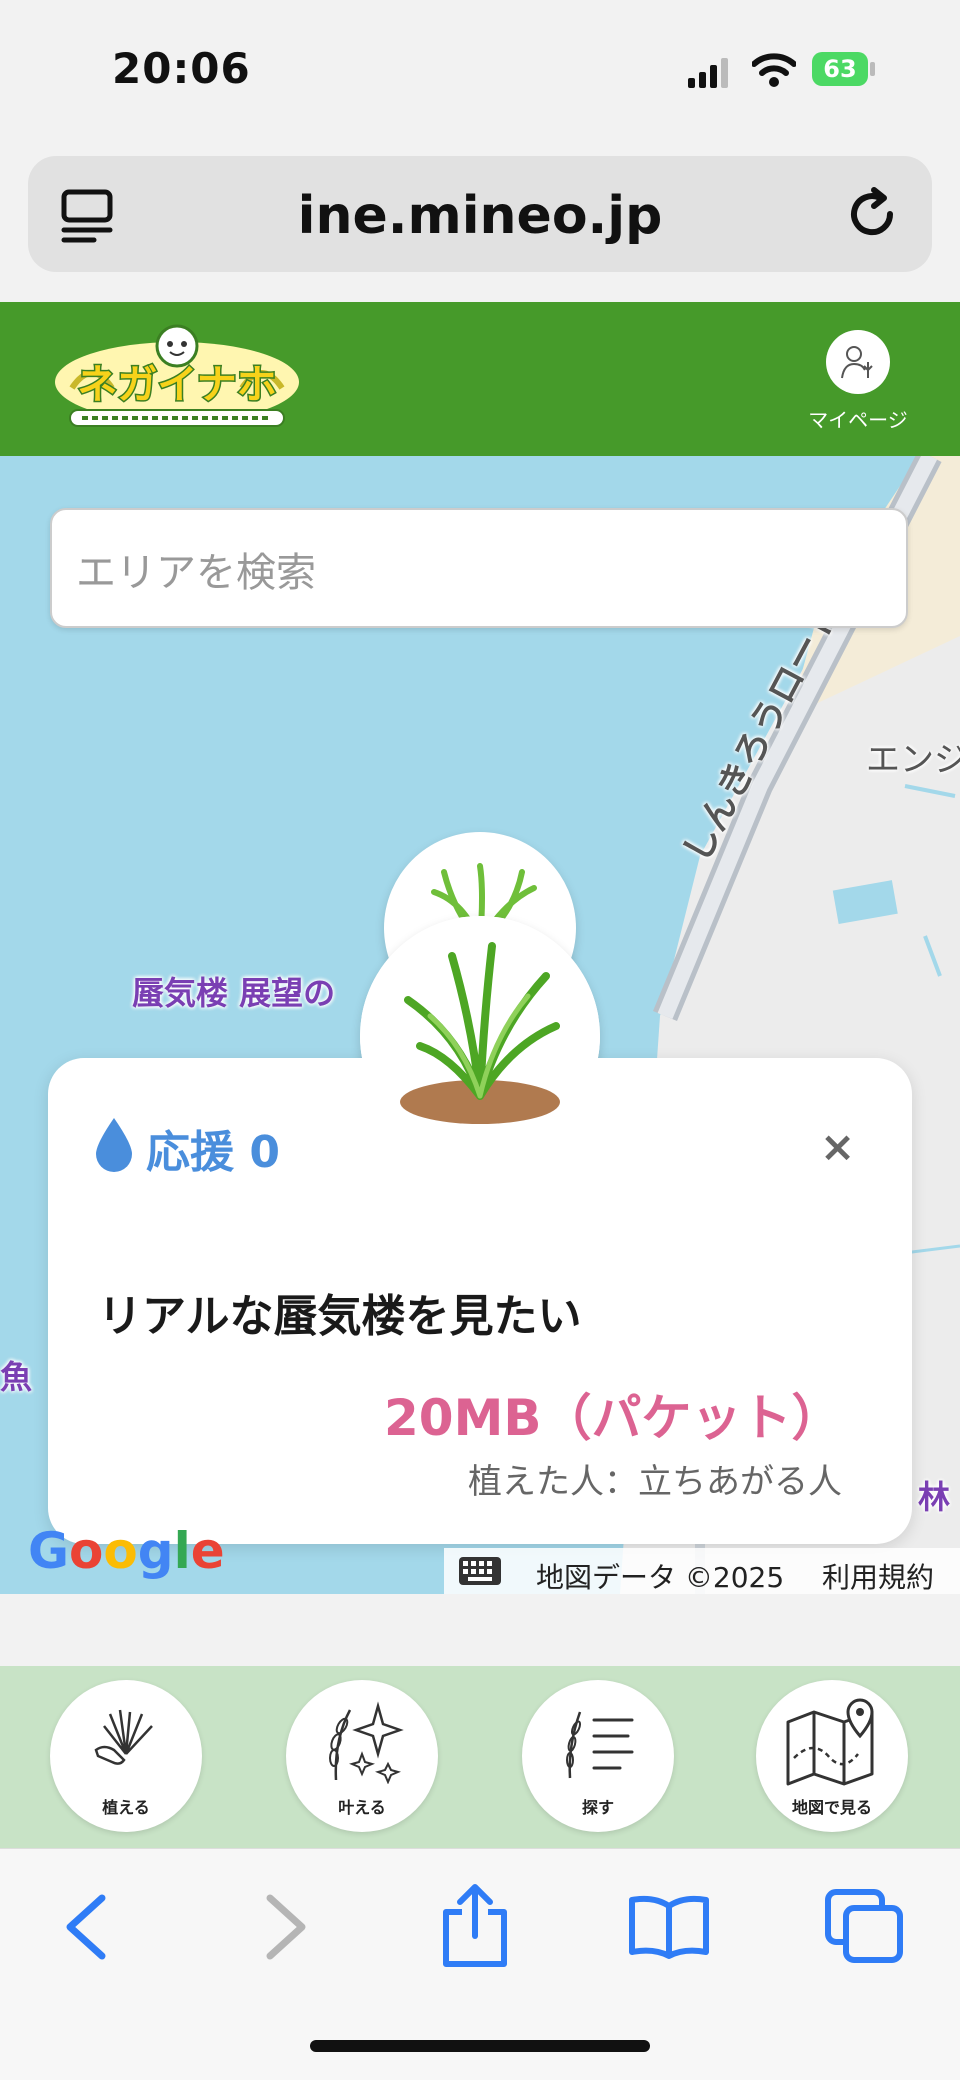 This screenshot has height=2080, width=960. Describe the element at coordinates (832, 1806) in the screenshot. I see `map-view-label: 地図で見る` at that location.